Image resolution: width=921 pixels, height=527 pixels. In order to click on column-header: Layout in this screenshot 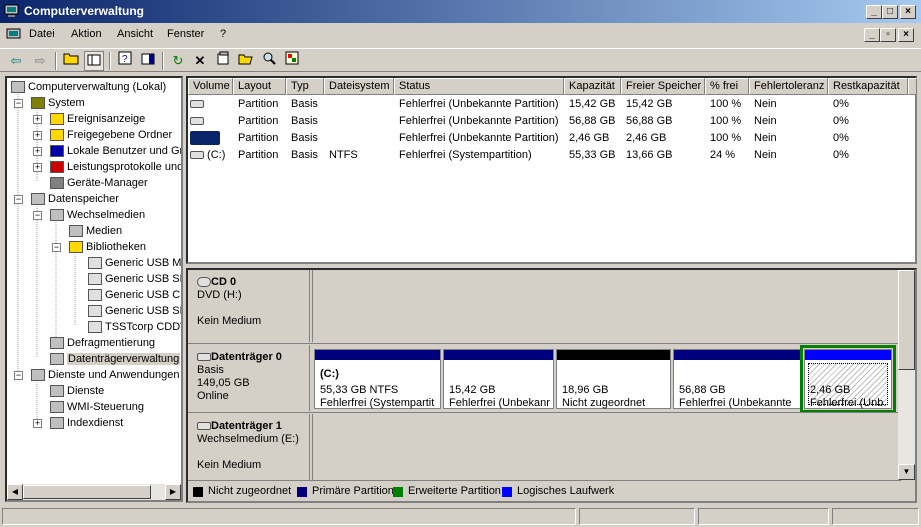, I will do `click(259, 86)`.